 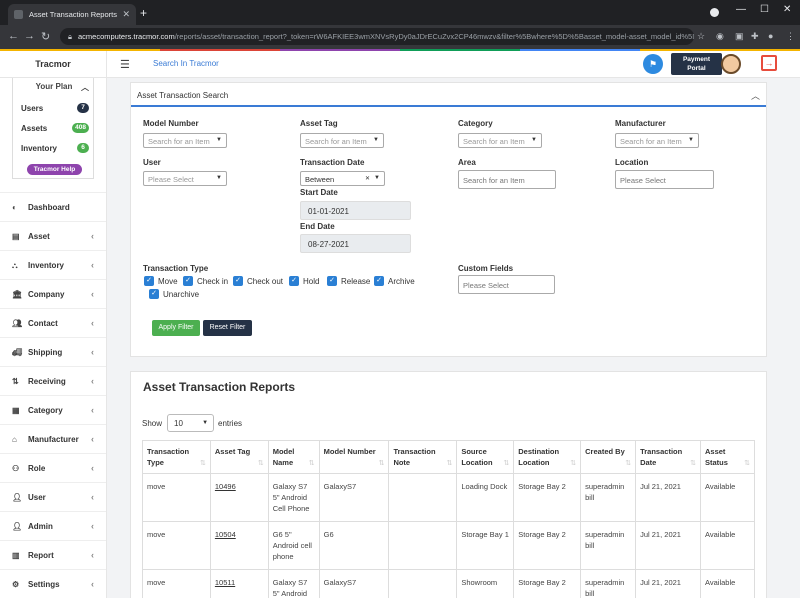 What do you see at coordinates (770, 36) in the screenshot?
I see `profile-icon: ●` at bounding box center [770, 36].